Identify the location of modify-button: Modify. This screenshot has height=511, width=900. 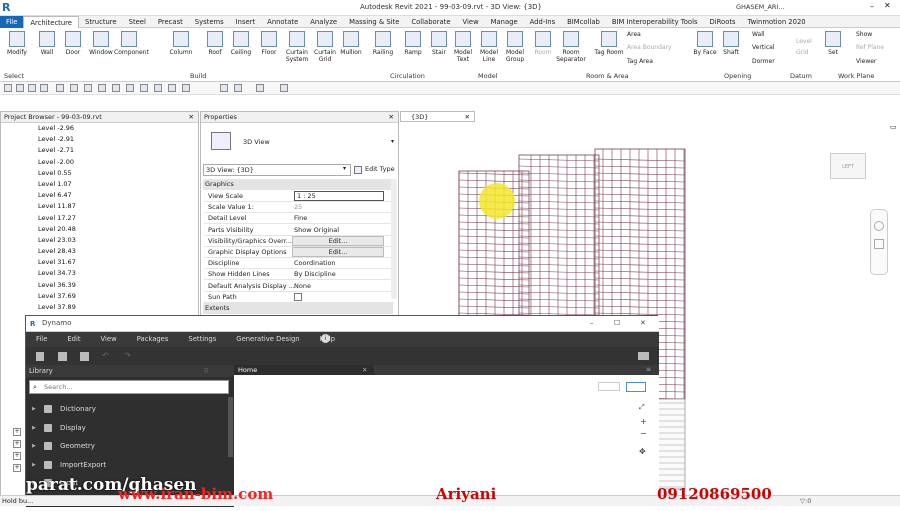
(17, 51).